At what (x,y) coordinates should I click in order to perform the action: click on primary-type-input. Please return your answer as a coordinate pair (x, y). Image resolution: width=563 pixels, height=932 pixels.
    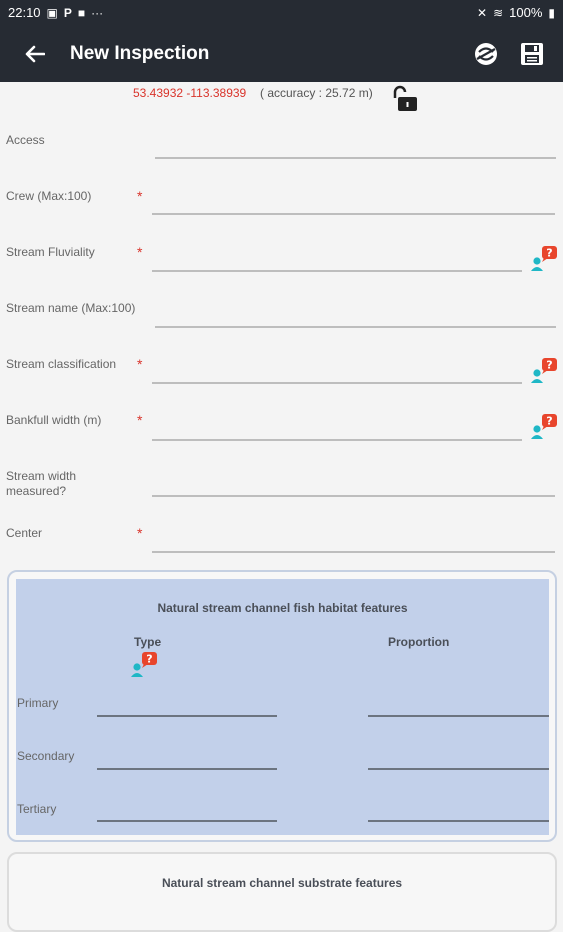
    Looking at the image, I should click on (187, 716).